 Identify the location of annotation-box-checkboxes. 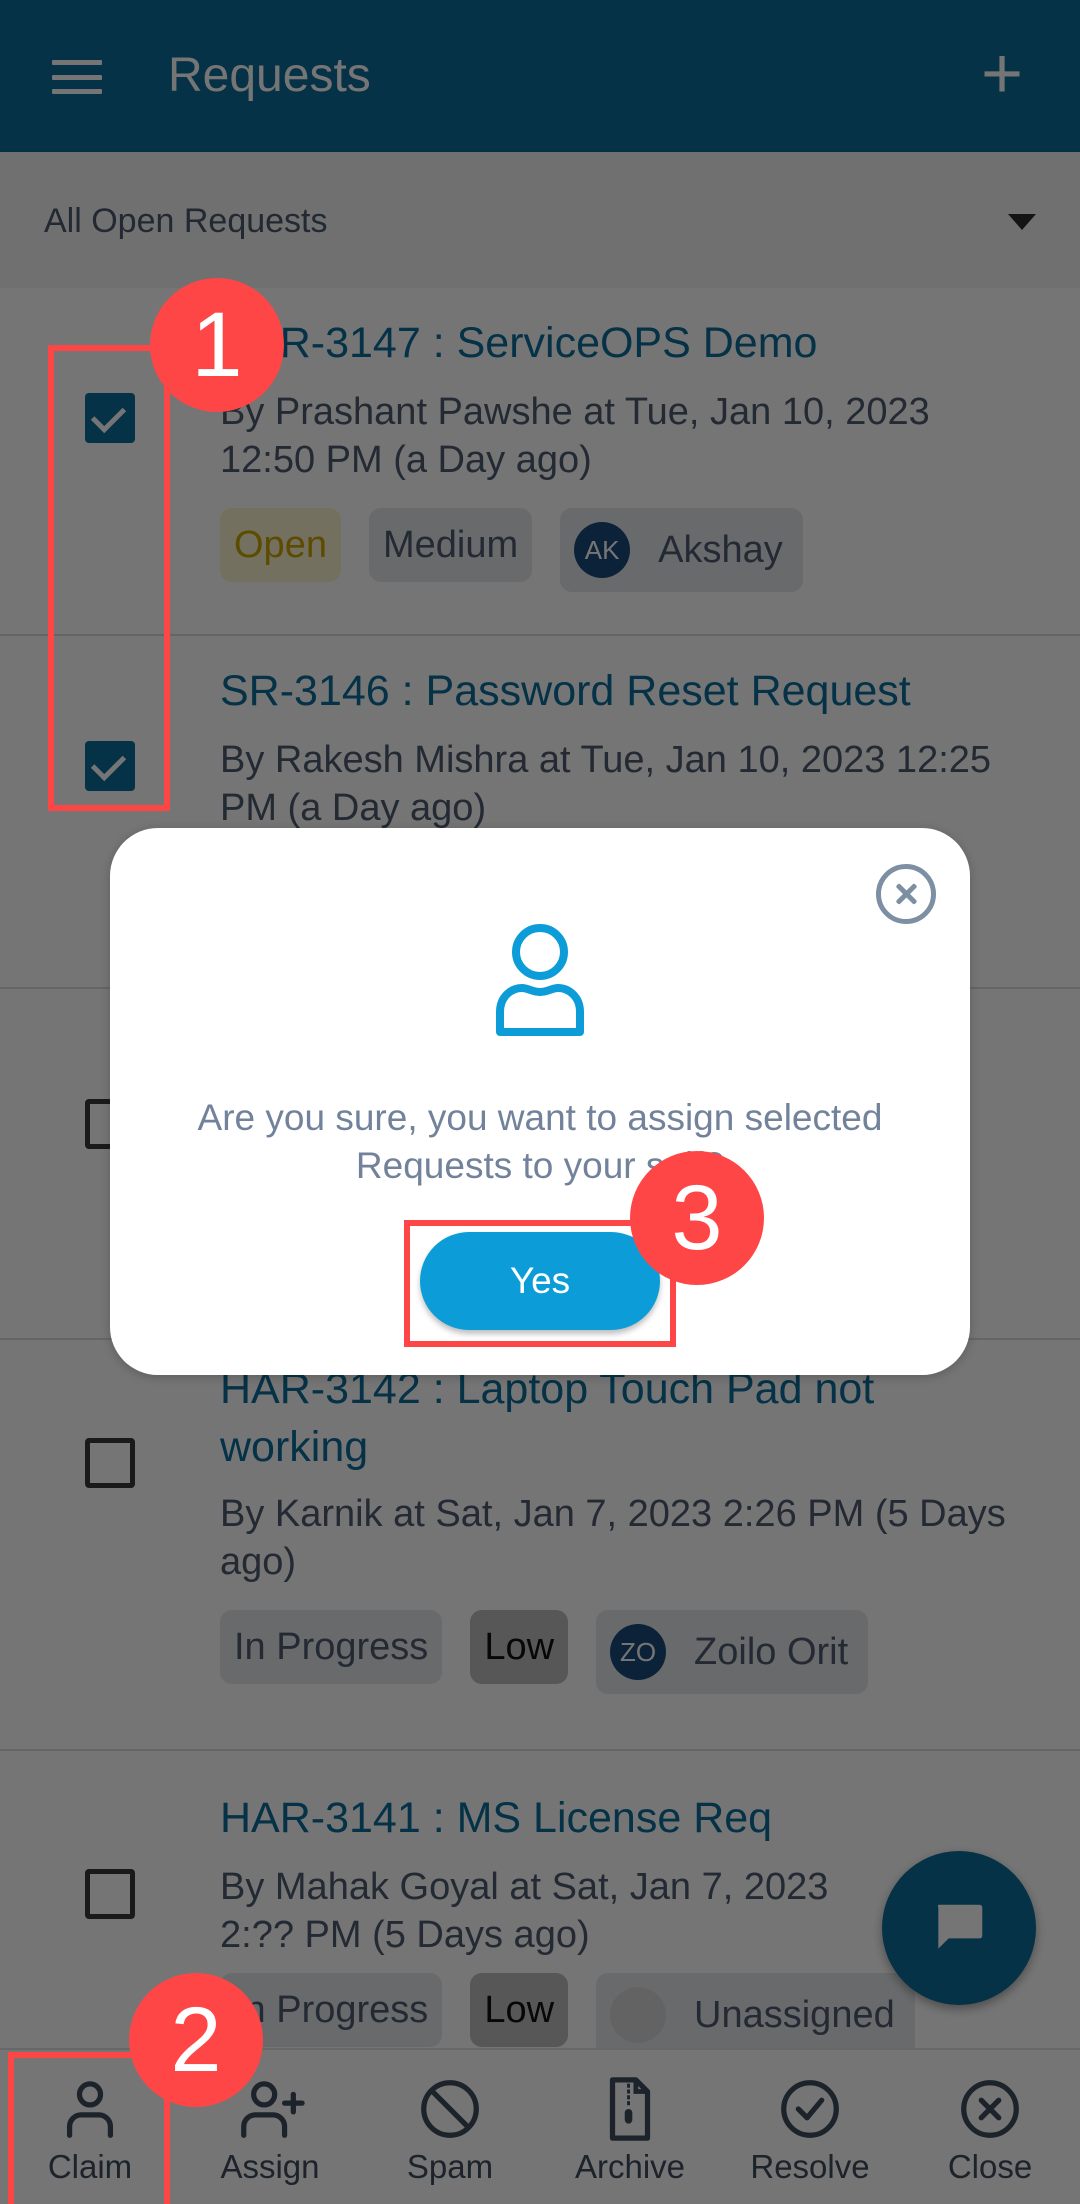
(109, 578).